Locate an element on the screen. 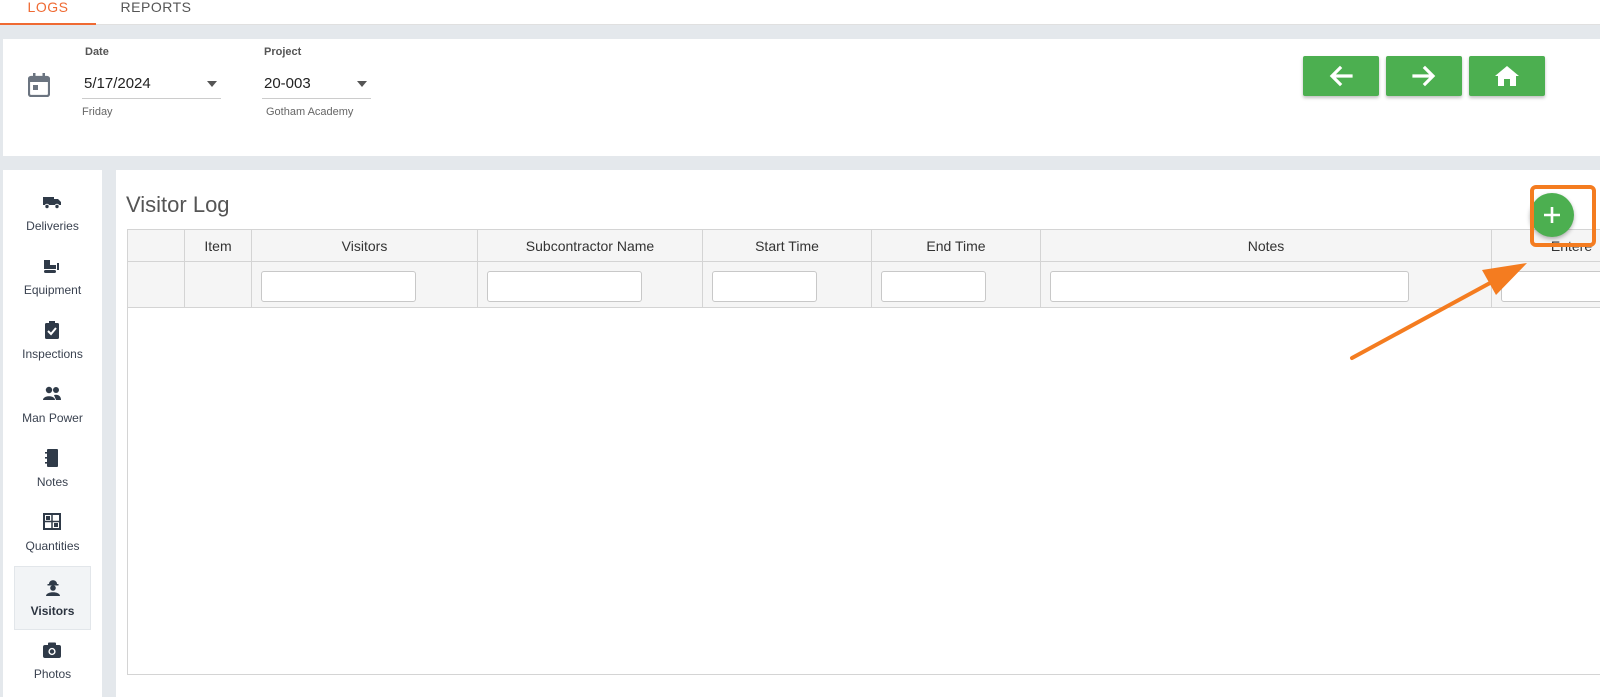 The height and width of the screenshot is (697, 1600). date-weekday: Friday is located at coordinates (97, 112).